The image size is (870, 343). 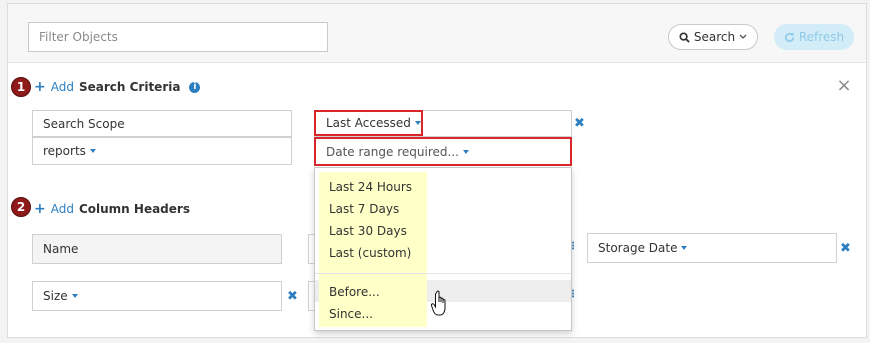 What do you see at coordinates (438, 303) in the screenshot?
I see `hand-cursor-icon` at bounding box center [438, 303].